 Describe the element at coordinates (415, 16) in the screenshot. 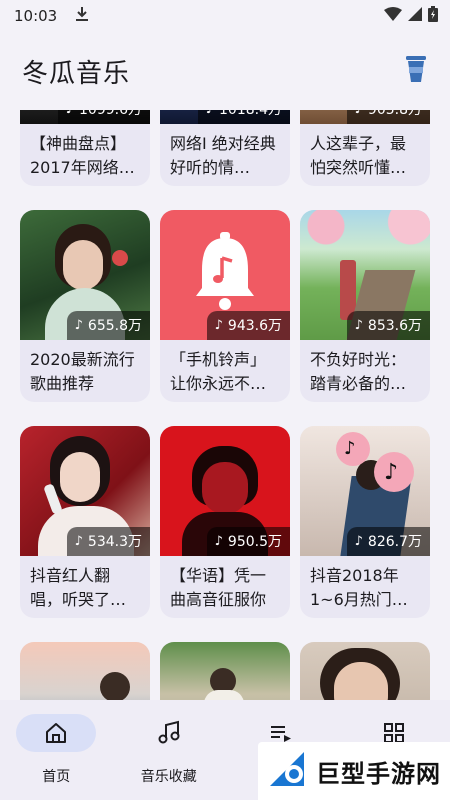

I see `signal-icon` at that location.